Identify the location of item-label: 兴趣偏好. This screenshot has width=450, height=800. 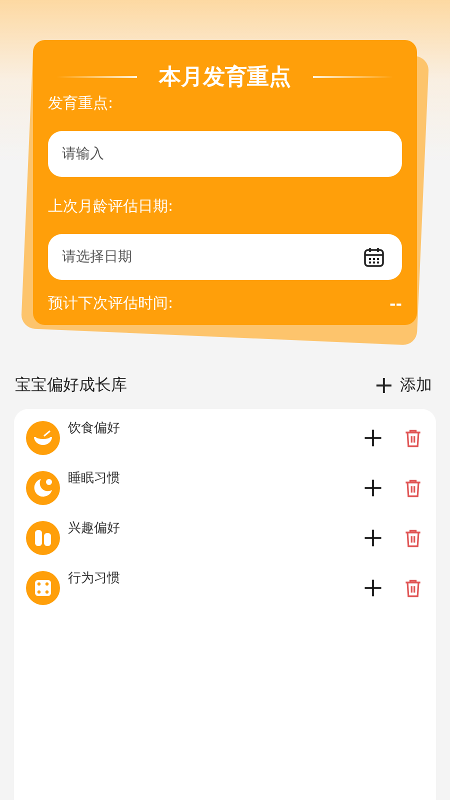
(94, 528).